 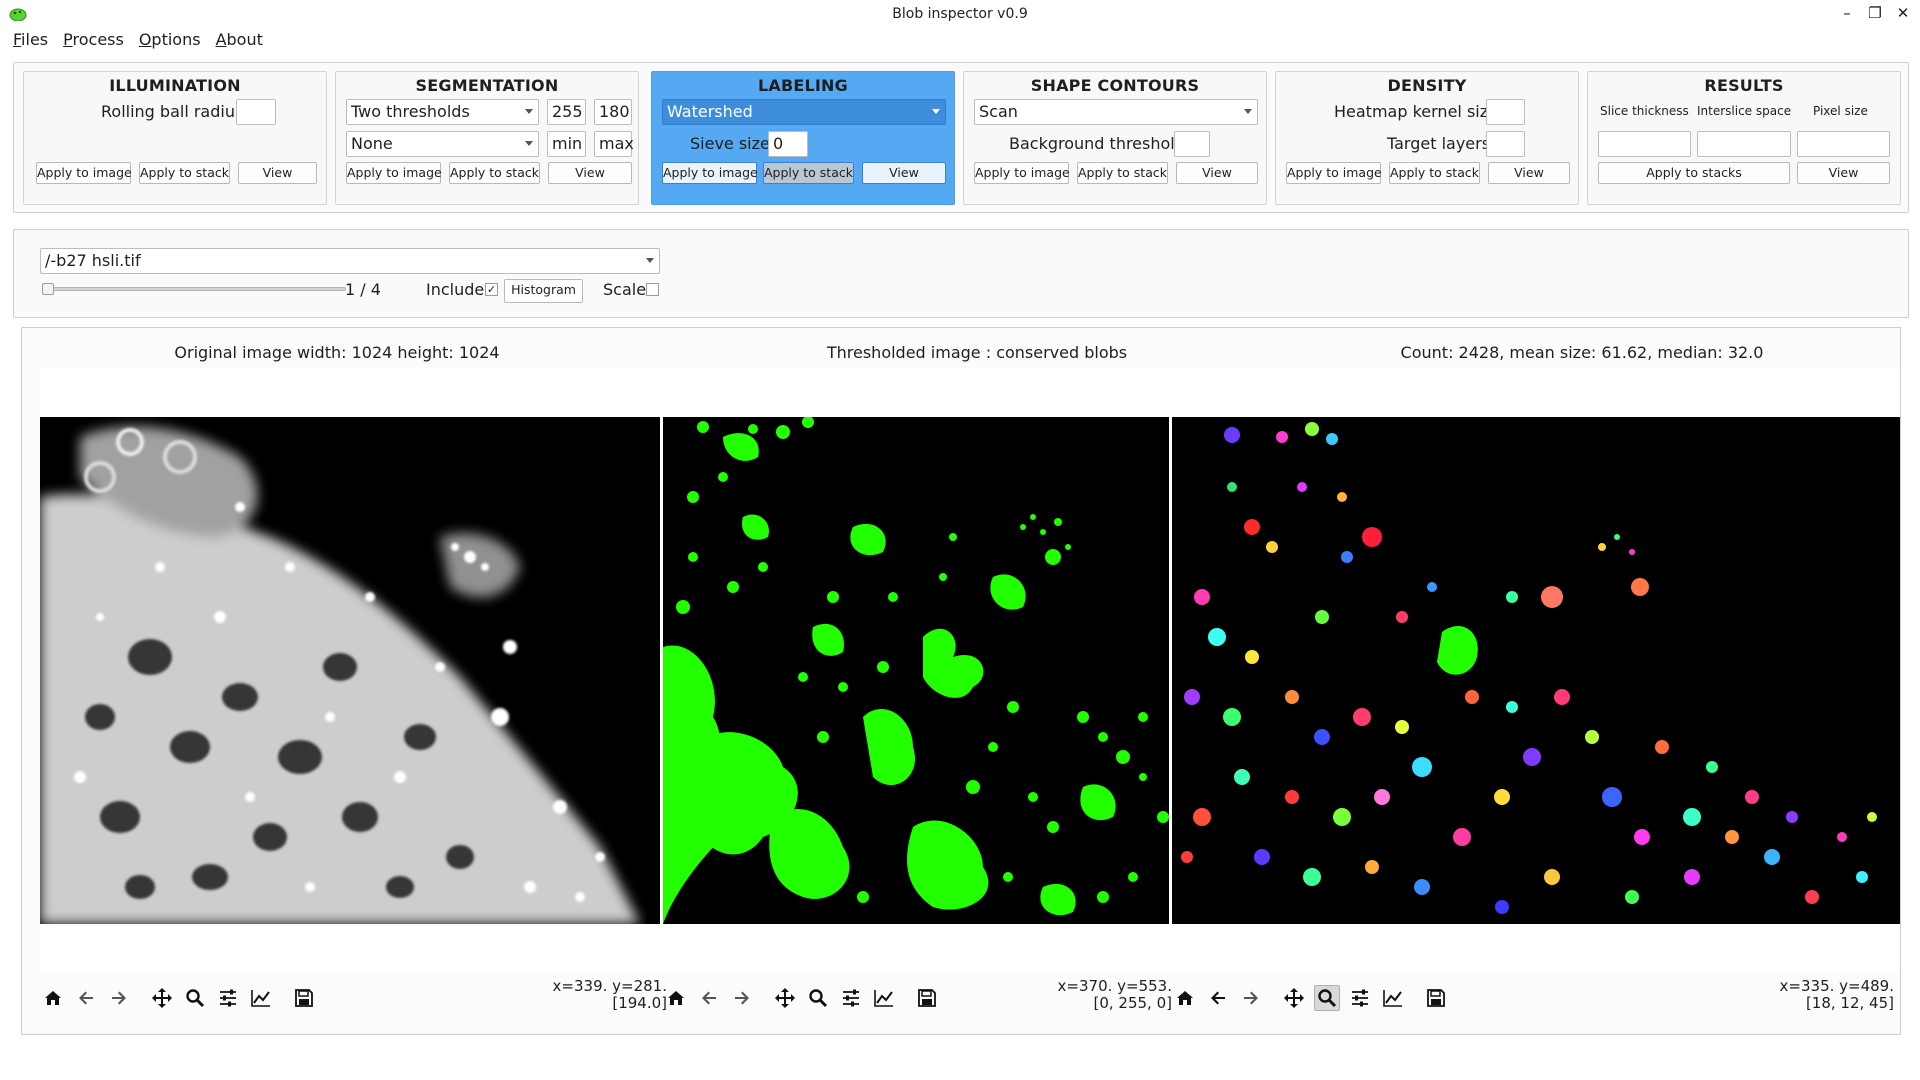 I want to click on segmentation-secondary-value: None, so click(x=372, y=143).